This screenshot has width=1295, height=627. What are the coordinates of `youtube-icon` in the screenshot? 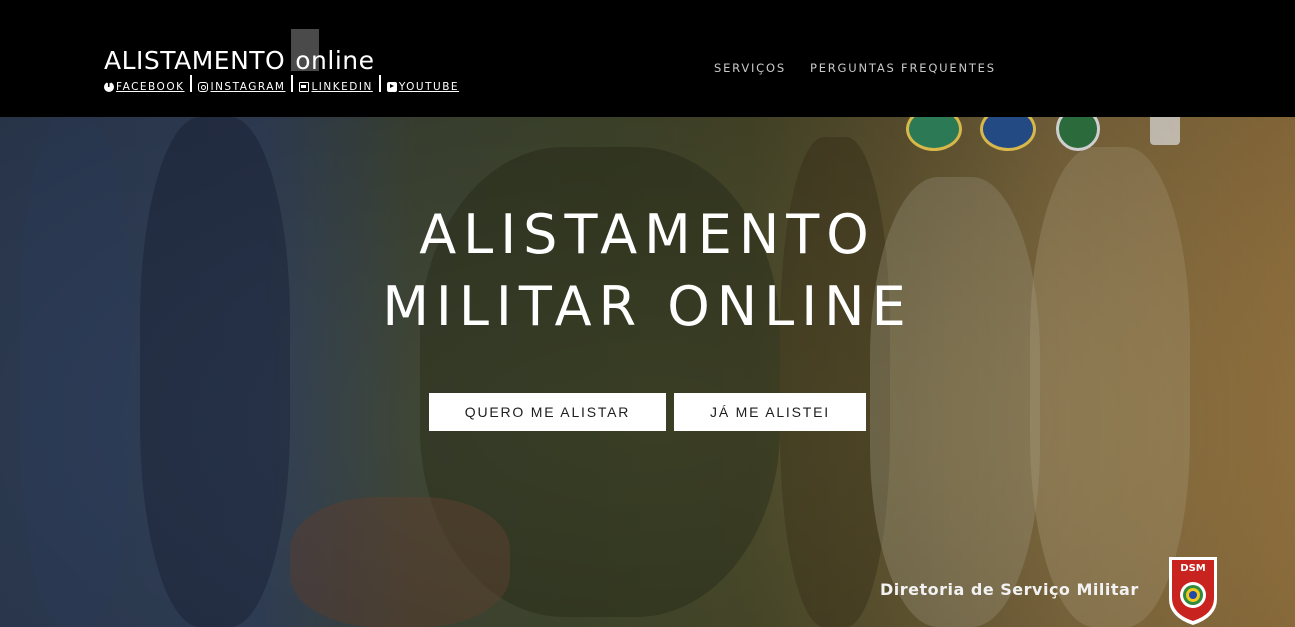 It's located at (391, 86).